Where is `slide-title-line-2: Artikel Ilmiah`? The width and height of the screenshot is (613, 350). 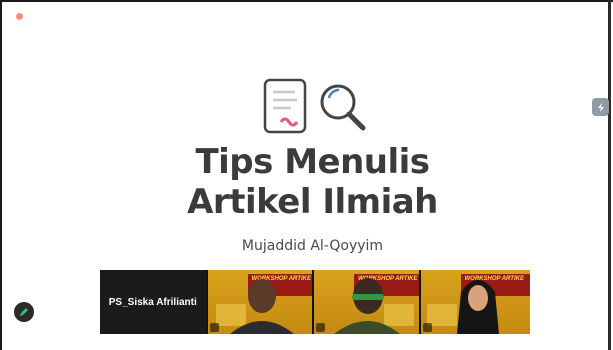
slide-title-line-2: Artikel Ilmiah is located at coordinates (312, 202).